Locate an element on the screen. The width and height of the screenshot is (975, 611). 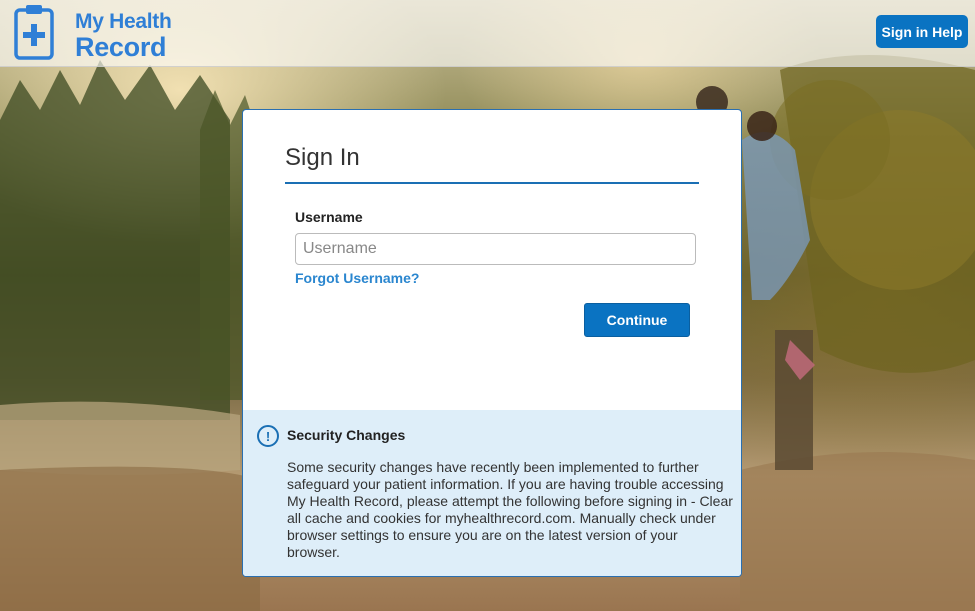
logo-wordmark: My Health Record is located at coordinates (123, 36).